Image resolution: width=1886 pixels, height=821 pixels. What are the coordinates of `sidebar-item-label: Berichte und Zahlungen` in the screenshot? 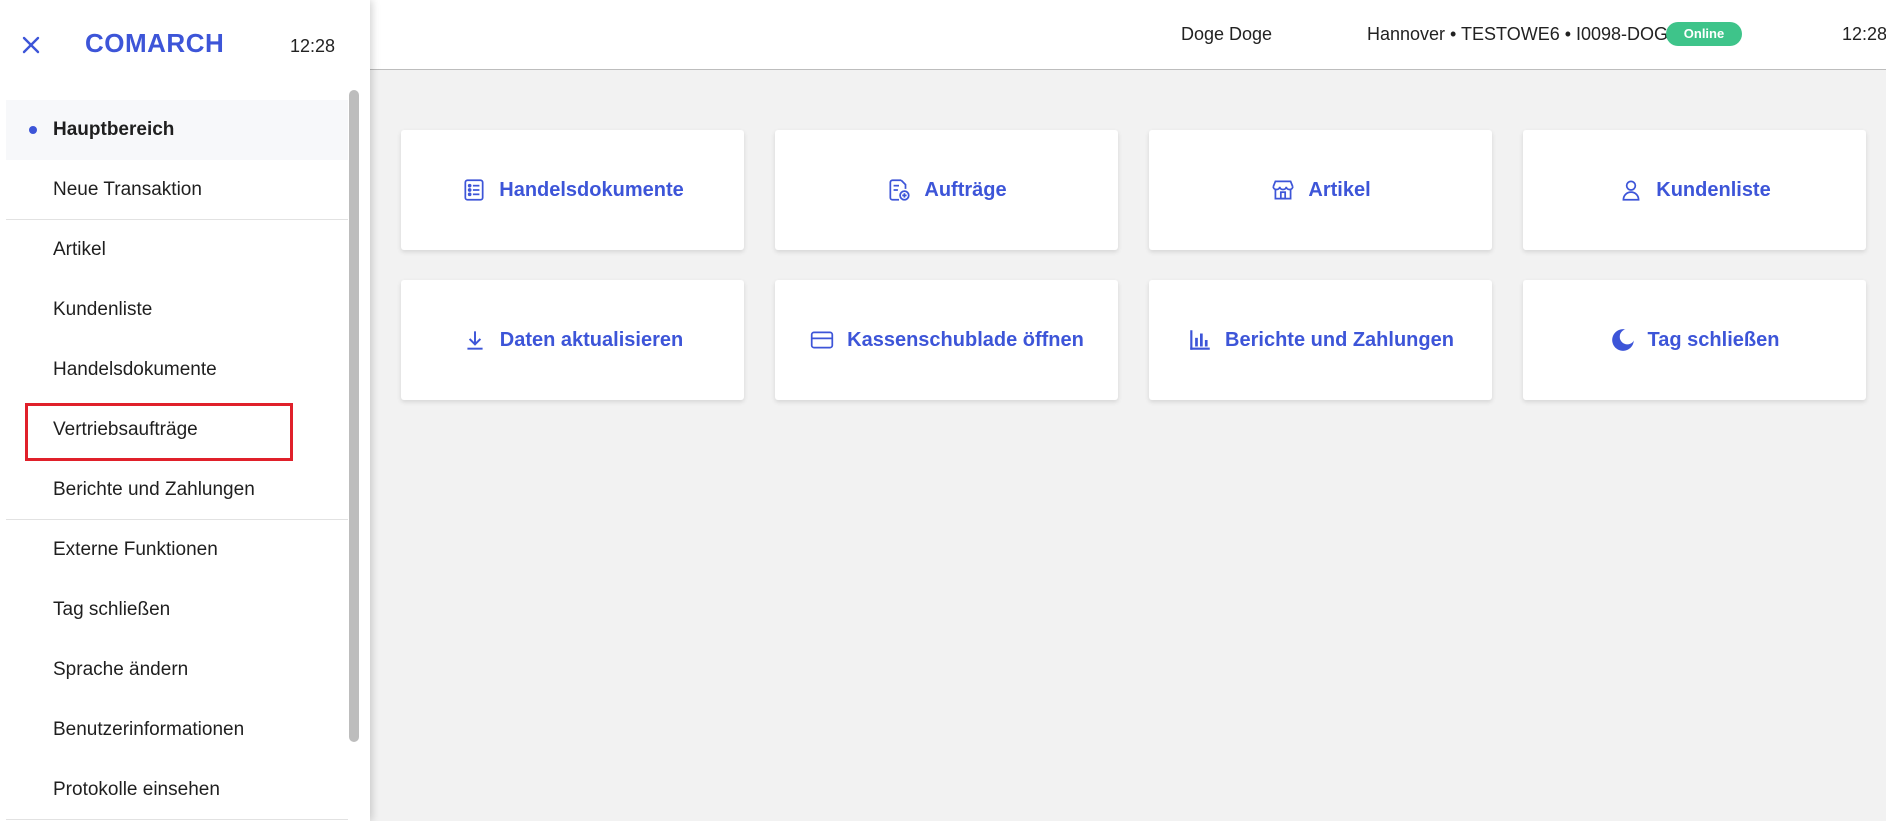 It's located at (154, 489).